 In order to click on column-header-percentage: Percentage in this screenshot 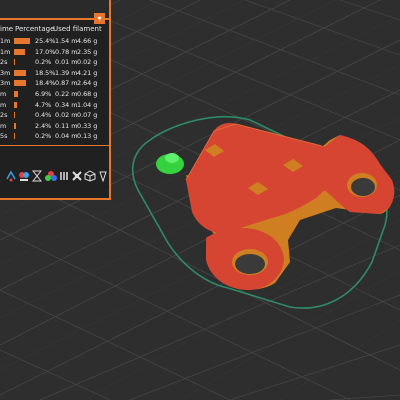, I will do `click(35, 29)`.